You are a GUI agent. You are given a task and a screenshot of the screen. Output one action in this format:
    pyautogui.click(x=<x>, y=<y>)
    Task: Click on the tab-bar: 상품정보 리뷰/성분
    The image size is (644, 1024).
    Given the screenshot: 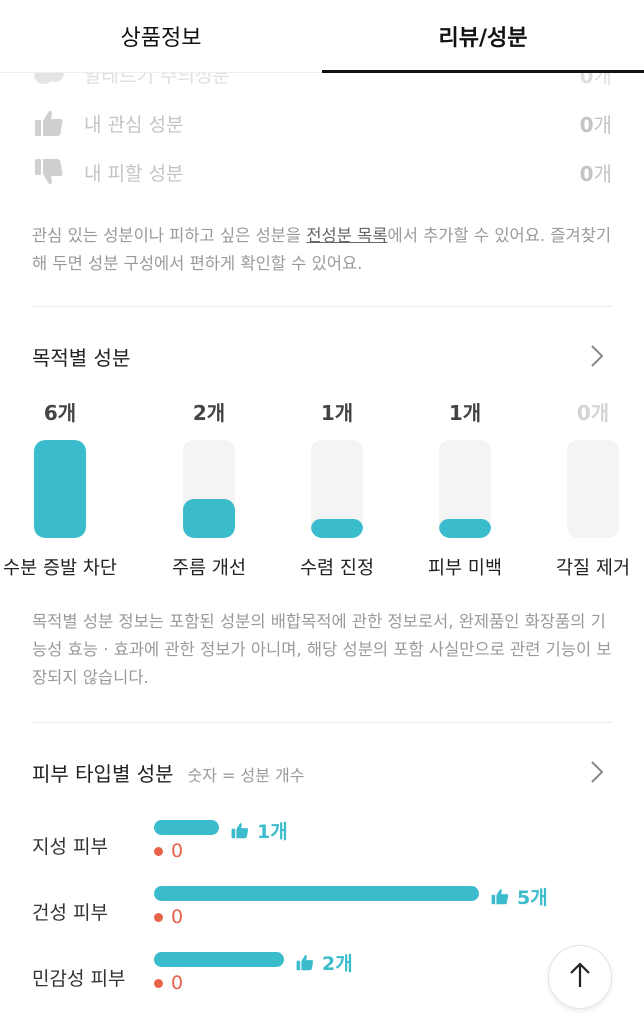 What is the action you would take?
    pyautogui.click(x=322, y=36)
    